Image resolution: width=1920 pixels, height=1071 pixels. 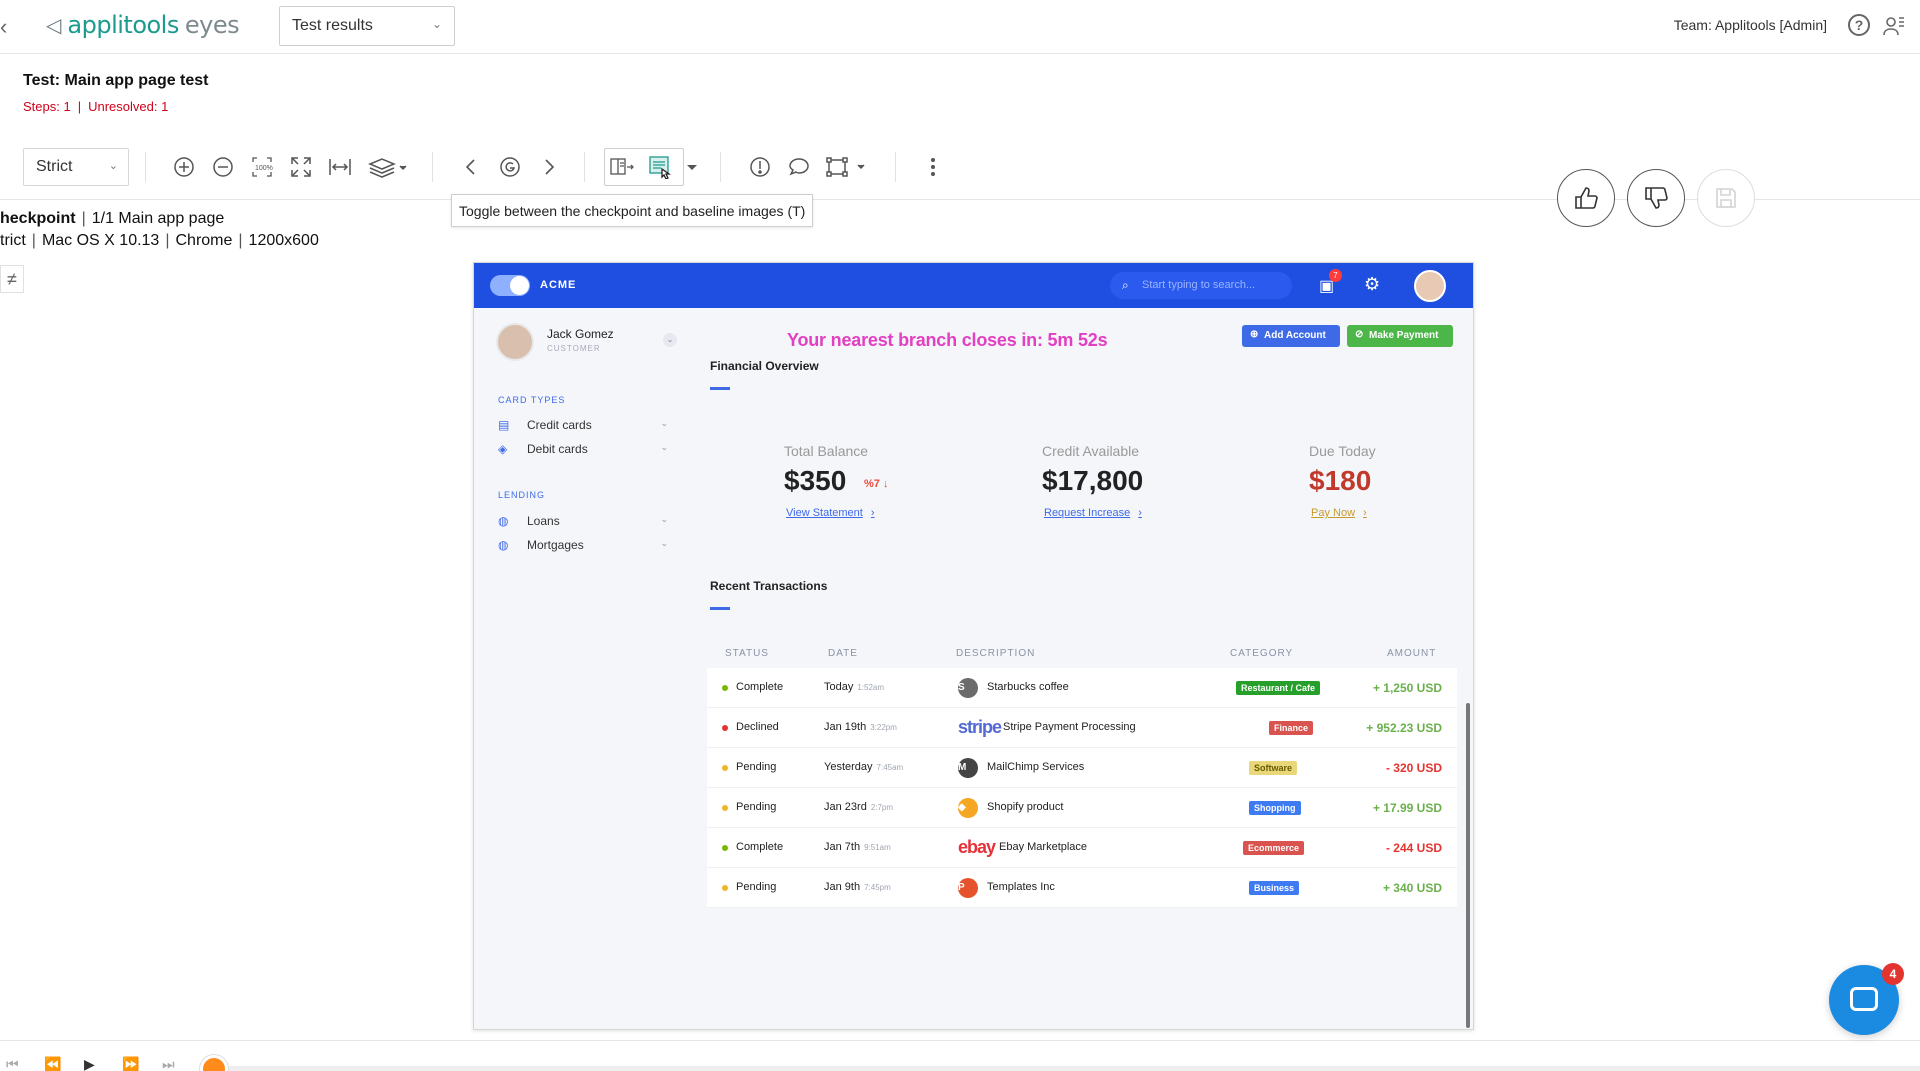 What do you see at coordinates (815, 480) in the screenshot?
I see `stat-value-total-balance: $350` at bounding box center [815, 480].